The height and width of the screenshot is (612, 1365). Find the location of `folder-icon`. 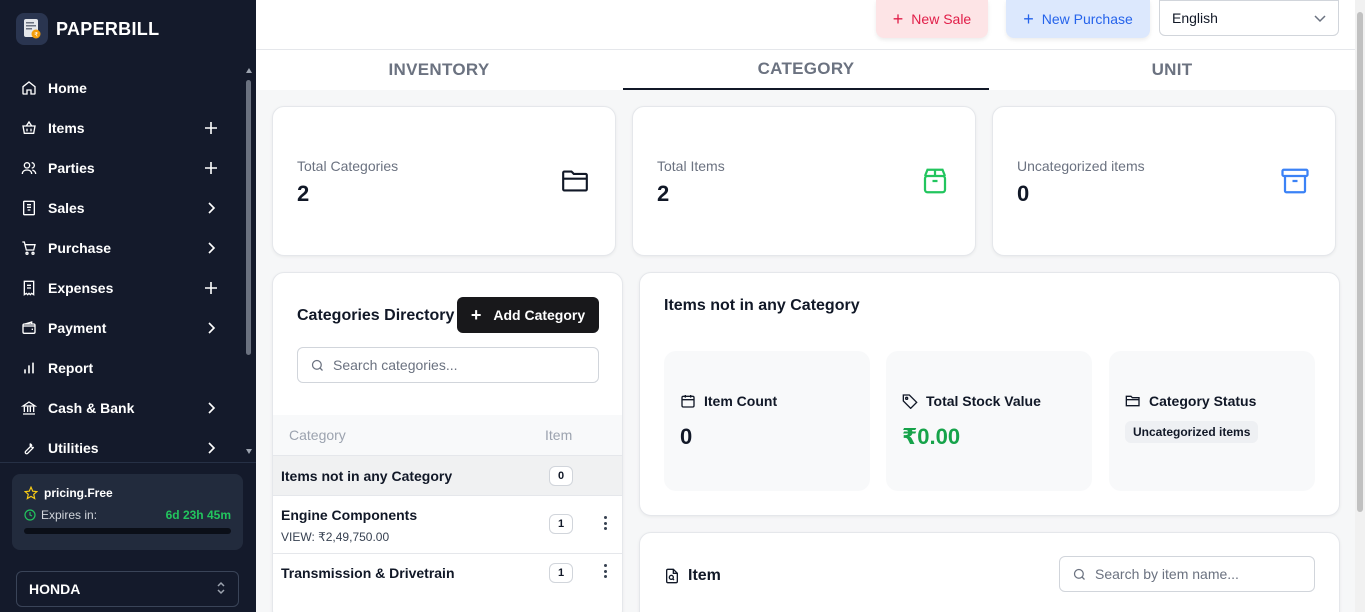

folder-icon is located at coordinates (575, 181).